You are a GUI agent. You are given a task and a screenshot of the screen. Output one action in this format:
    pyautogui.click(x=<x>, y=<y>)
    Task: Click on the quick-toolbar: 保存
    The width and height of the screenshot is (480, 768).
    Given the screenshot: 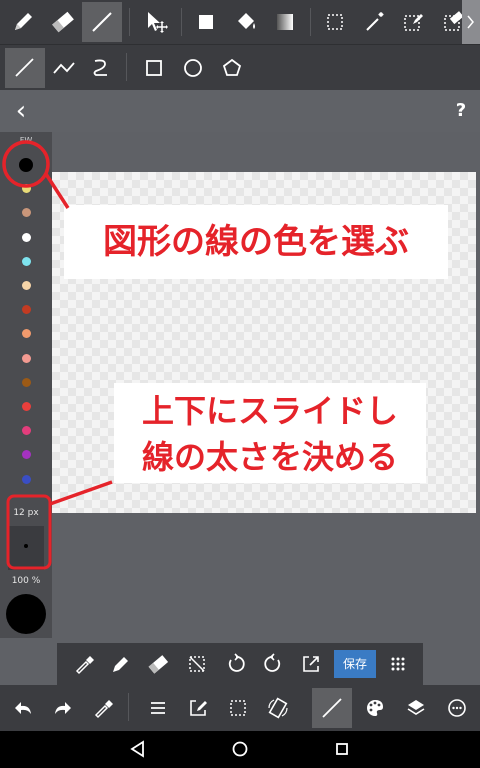 What is the action you would take?
    pyautogui.click(x=240, y=664)
    